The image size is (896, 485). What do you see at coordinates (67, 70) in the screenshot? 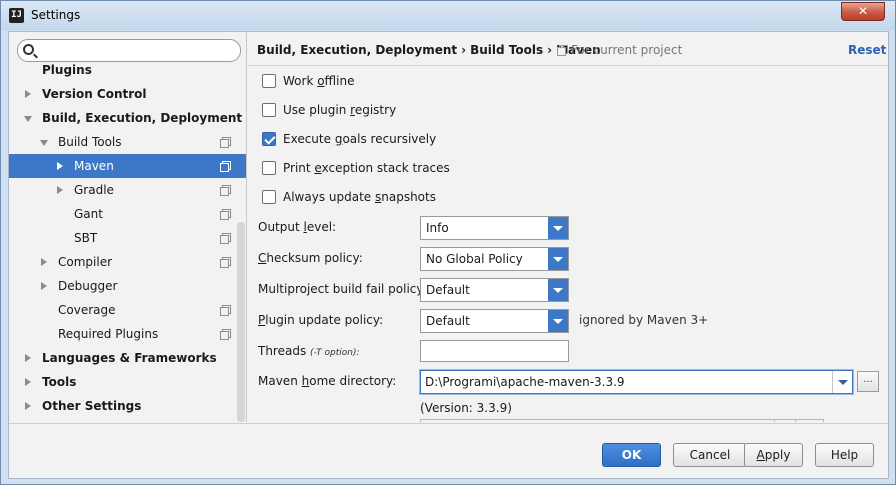
I see `tree-item-label: Plugins` at bounding box center [67, 70].